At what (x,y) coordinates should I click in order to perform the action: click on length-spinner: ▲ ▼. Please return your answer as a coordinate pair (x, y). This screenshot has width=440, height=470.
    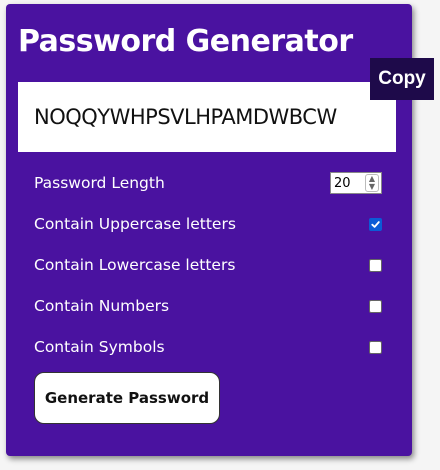
    Looking at the image, I should click on (372, 183).